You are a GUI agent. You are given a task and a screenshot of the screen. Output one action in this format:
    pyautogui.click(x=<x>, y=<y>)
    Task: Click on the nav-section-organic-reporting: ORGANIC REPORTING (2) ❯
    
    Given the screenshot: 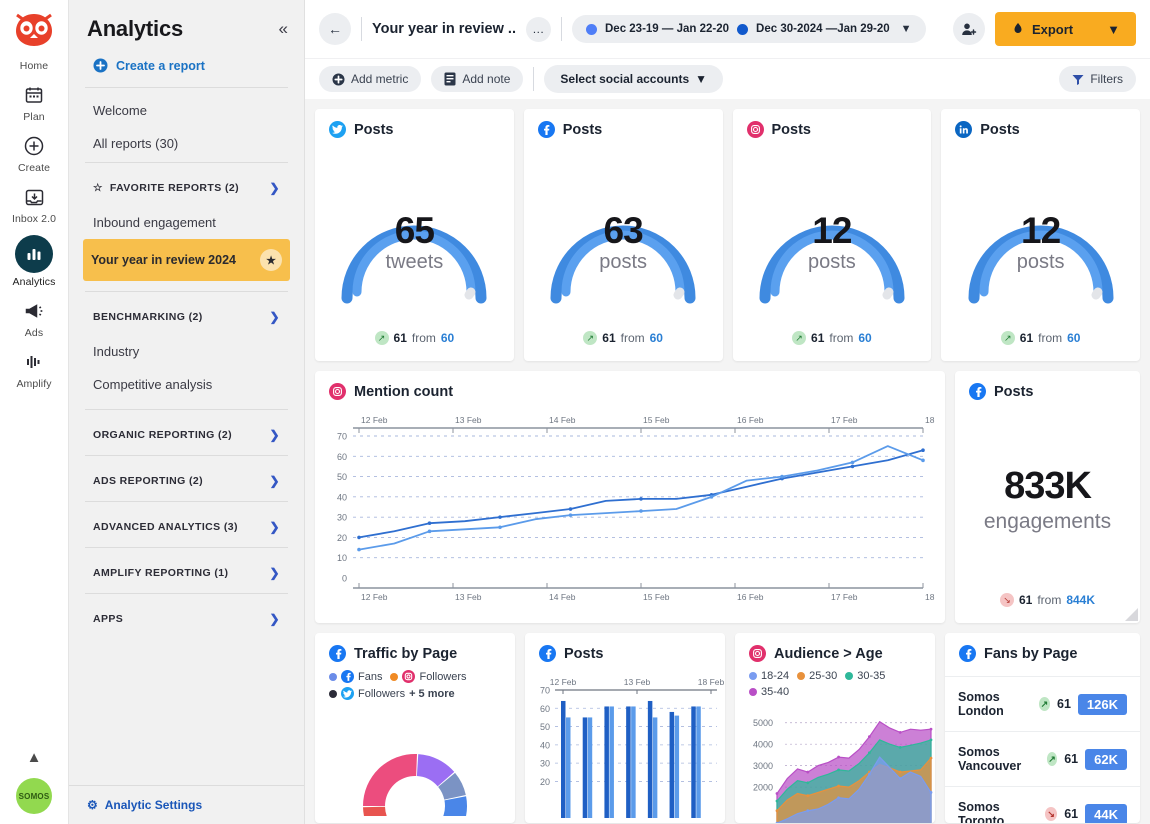 What is the action you would take?
    pyautogui.click(x=186, y=434)
    